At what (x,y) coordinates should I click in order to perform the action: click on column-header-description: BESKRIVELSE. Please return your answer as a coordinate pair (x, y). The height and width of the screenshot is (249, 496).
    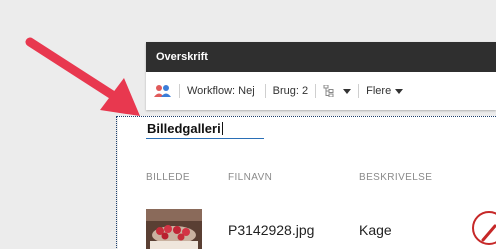
    Looking at the image, I should click on (396, 177).